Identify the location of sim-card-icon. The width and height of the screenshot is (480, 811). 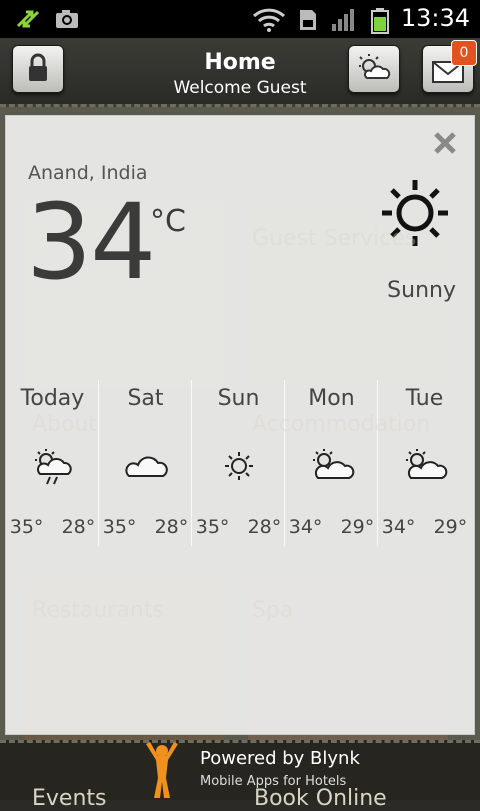
(308, 20).